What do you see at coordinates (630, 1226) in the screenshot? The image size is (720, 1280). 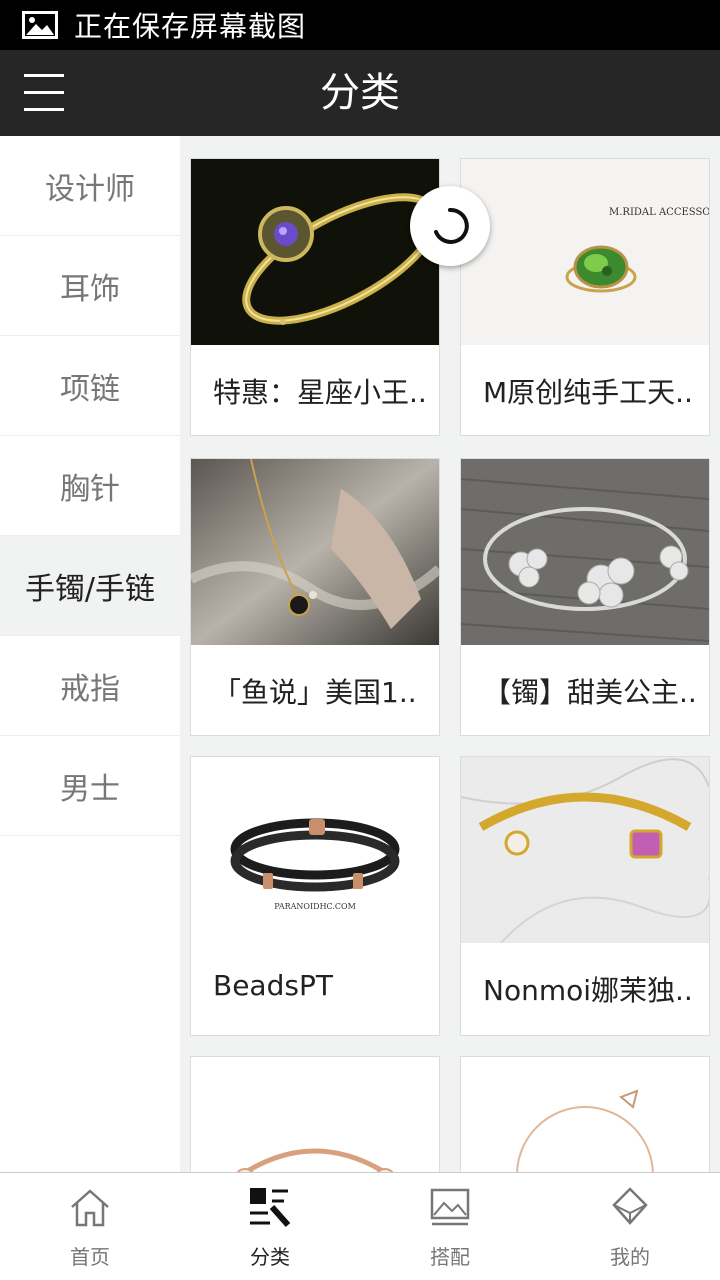 I see `tab-mine: 我的` at bounding box center [630, 1226].